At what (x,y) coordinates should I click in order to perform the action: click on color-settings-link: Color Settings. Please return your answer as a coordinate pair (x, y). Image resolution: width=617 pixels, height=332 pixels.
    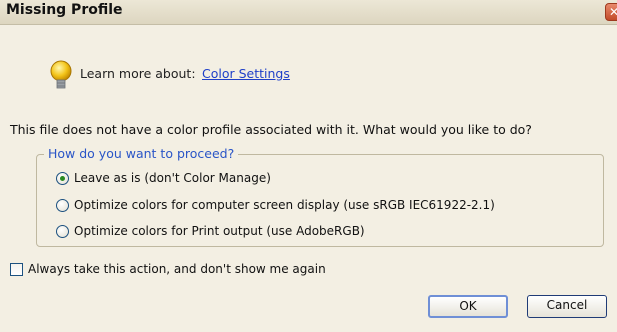
    Looking at the image, I should click on (246, 73).